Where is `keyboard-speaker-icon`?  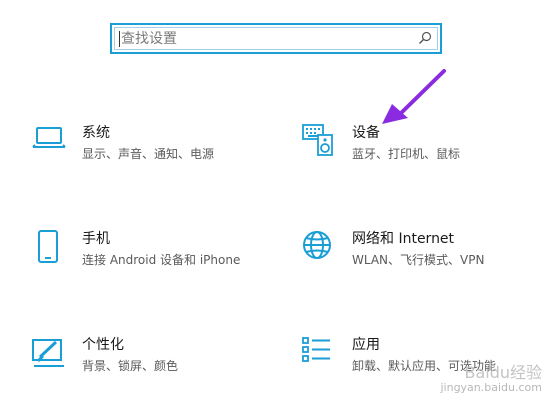 keyboard-speaker-icon is located at coordinates (317, 140).